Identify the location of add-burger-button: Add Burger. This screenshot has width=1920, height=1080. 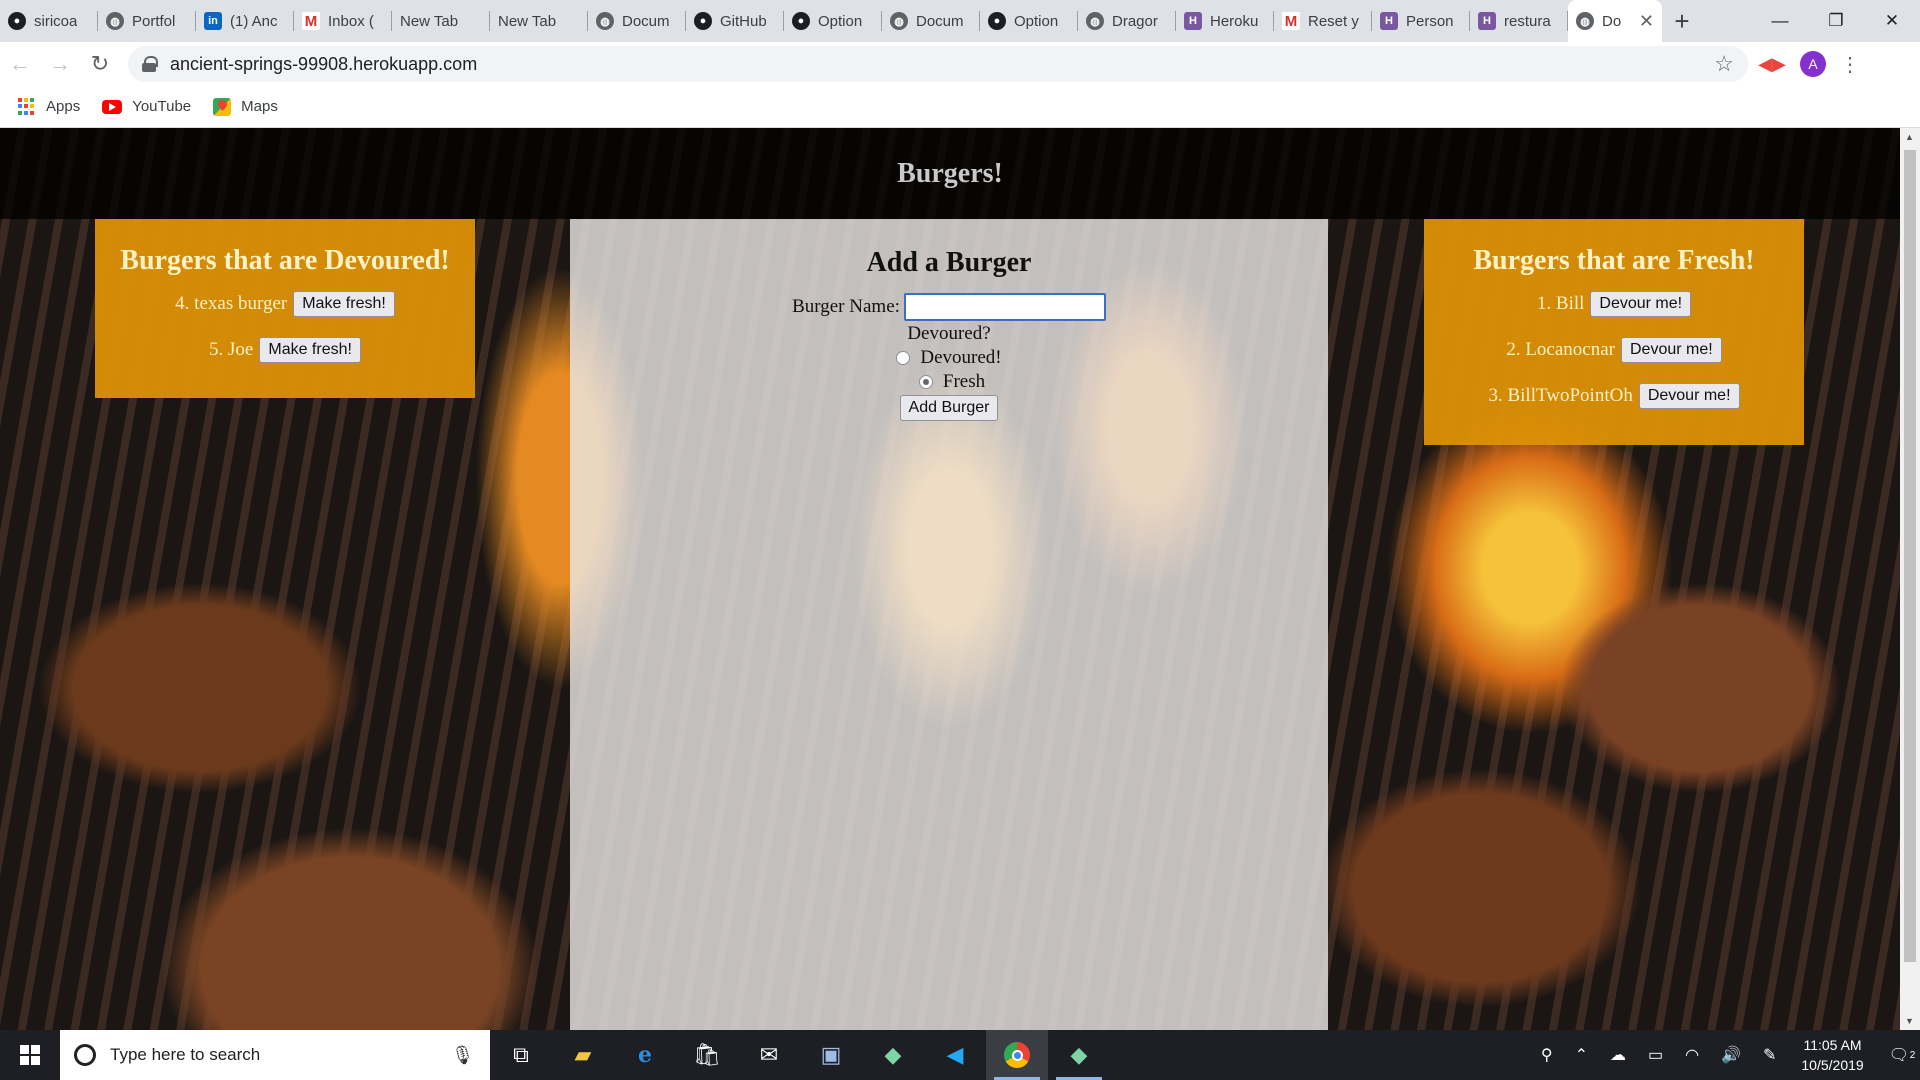
(949, 408).